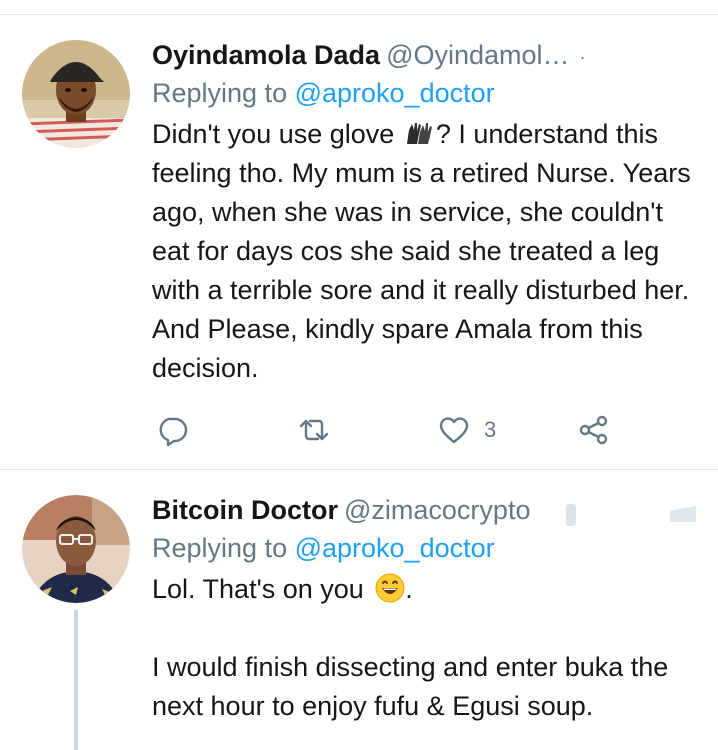 This screenshot has width=718, height=750. What do you see at coordinates (76, 680) in the screenshot?
I see `thread-line` at bounding box center [76, 680].